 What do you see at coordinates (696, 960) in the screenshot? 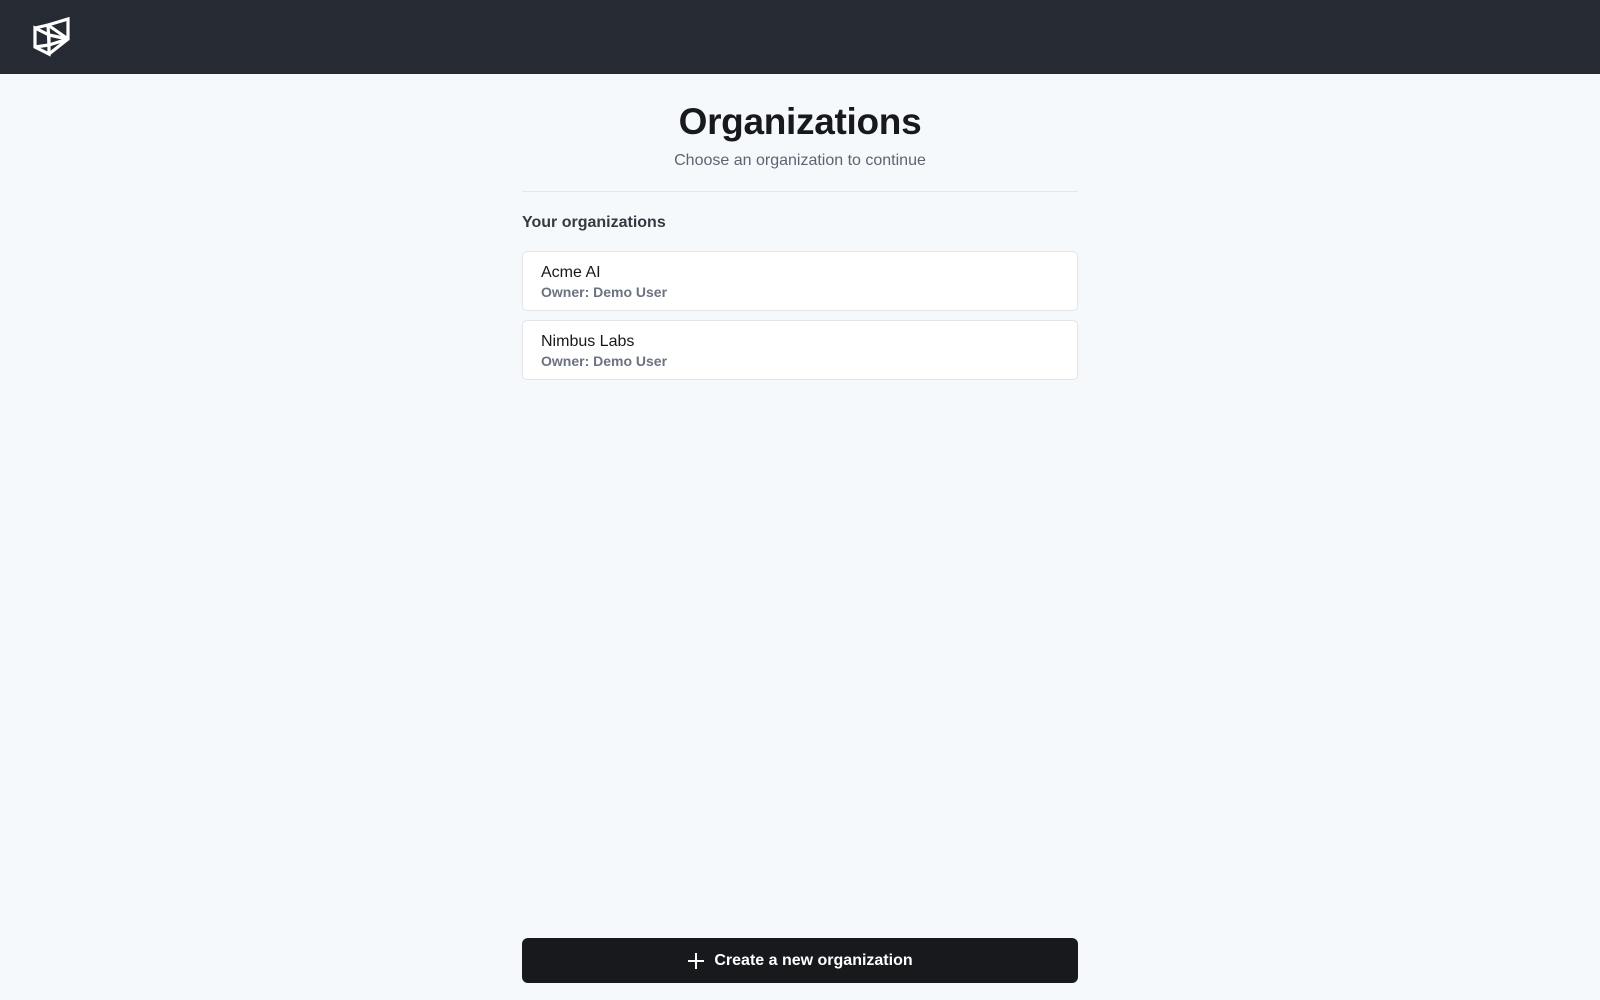
I see `plus-icon` at bounding box center [696, 960].